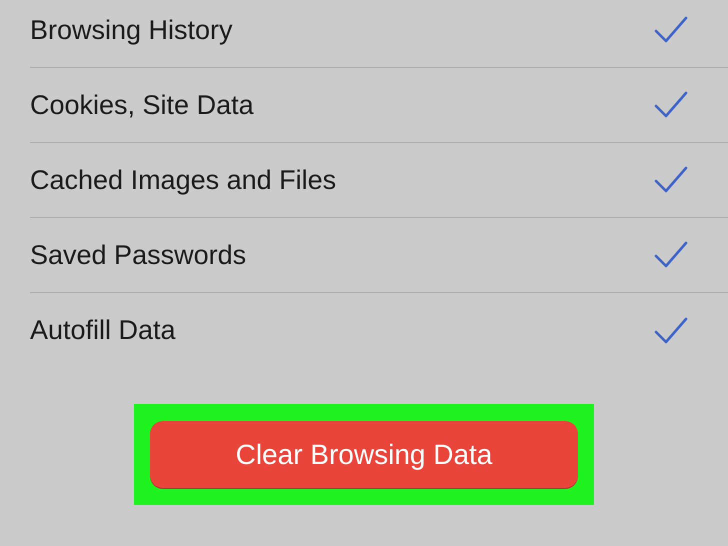 Image resolution: width=728 pixels, height=546 pixels. Describe the element at coordinates (184, 180) in the screenshot. I see `option-label: Cached Images and Files` at that location.